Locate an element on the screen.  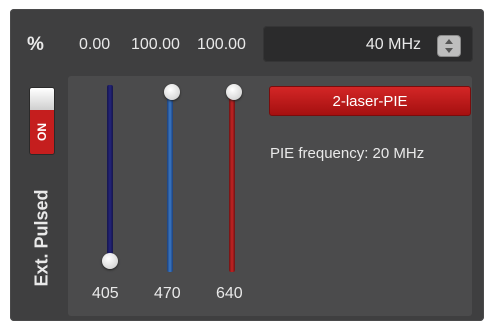
toggle-knob is located at coordinates (42, 99).